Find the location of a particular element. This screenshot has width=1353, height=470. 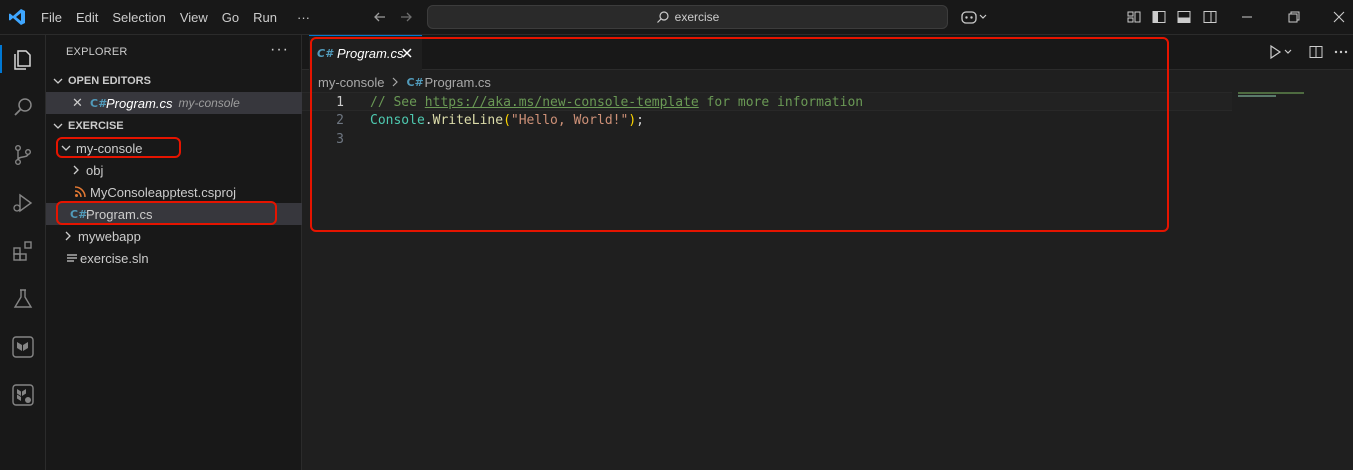

line-number: 2 is located at coordinates (340, 120).